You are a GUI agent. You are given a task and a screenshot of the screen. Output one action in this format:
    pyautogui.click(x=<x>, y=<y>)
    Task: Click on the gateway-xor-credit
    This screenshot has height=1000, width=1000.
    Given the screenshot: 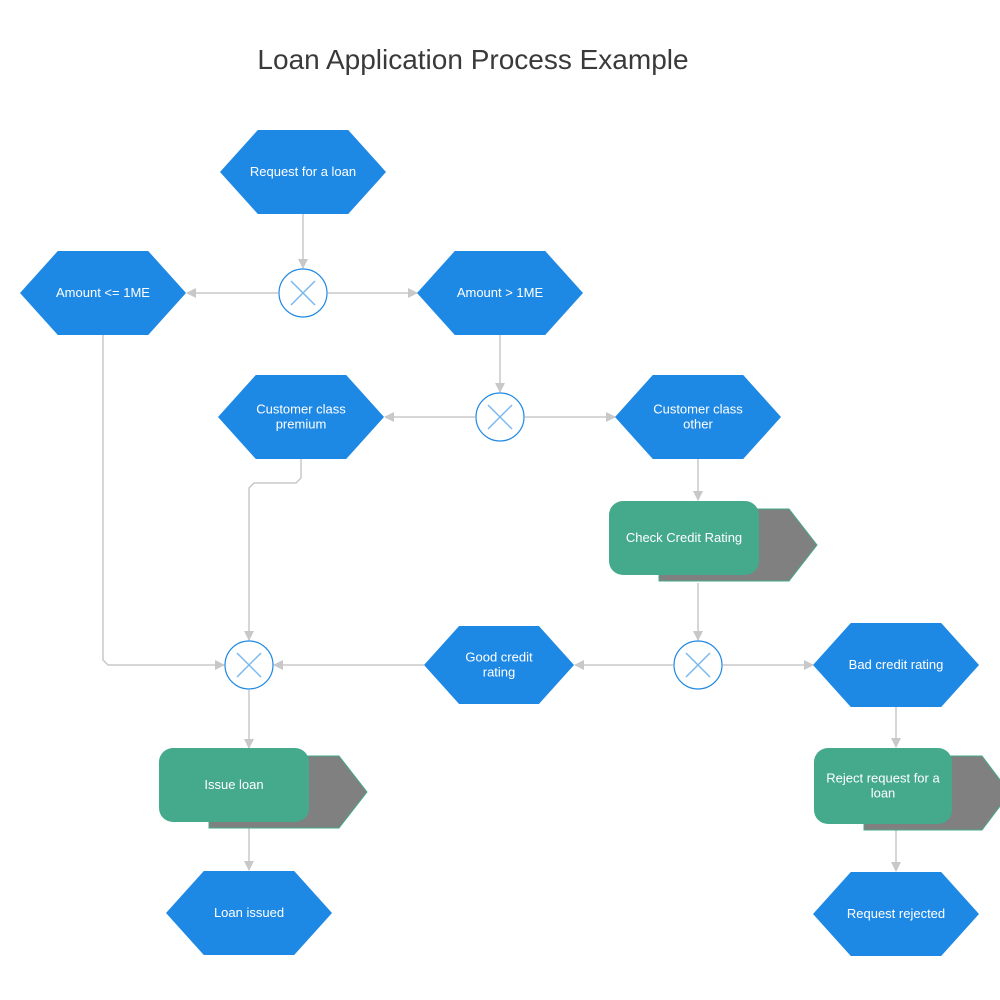 What is the action you would take?
    pyautogui.click(x=698, y=665)
    